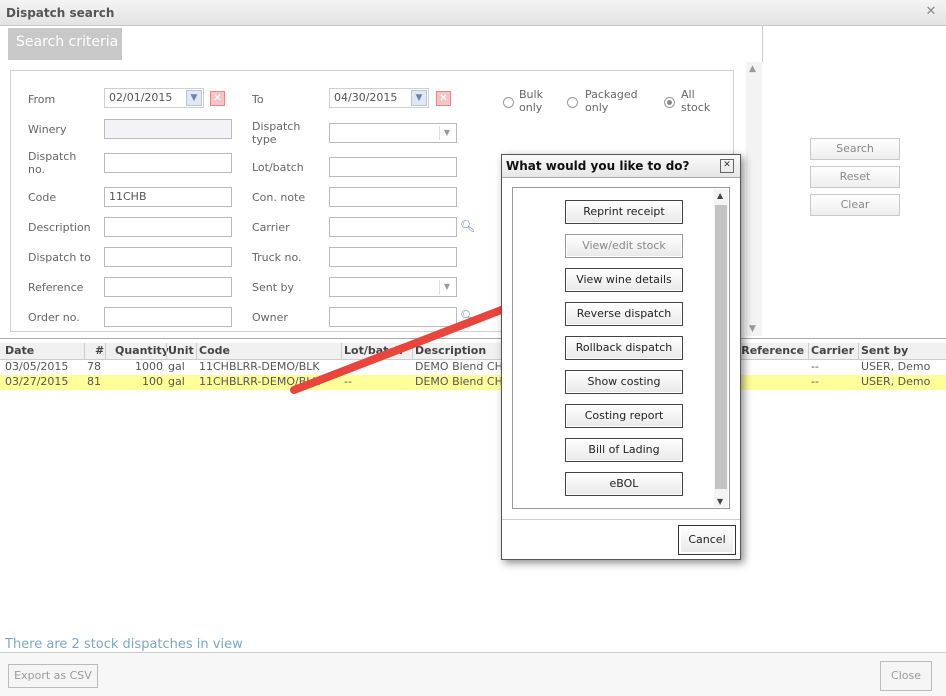 This screenshot has height=696, width=946. Describe the element at coordinates (65, 44) in the screenshot. I see `tab-search-criteria: Search criteria` at that location.